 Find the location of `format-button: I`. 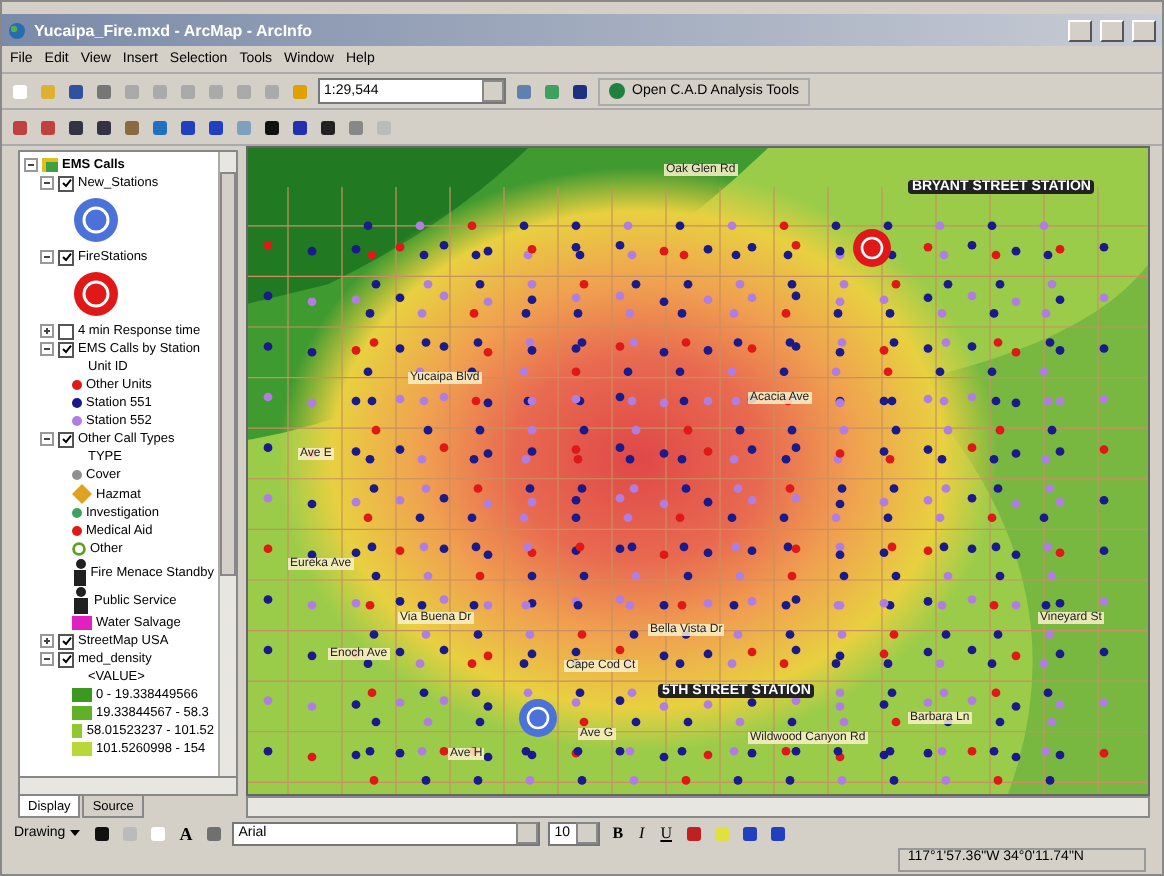

format-button: I is located at coordinates (642, 833).